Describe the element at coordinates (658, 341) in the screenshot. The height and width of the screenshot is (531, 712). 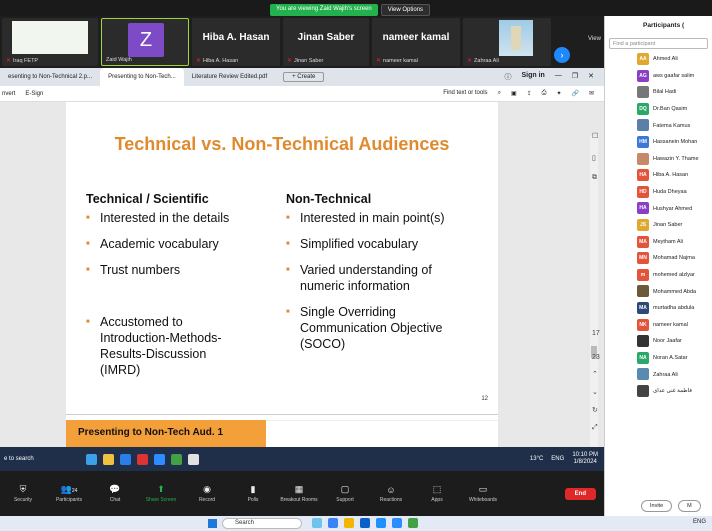
I see `participant-row: Noor Jaafar` at that location.